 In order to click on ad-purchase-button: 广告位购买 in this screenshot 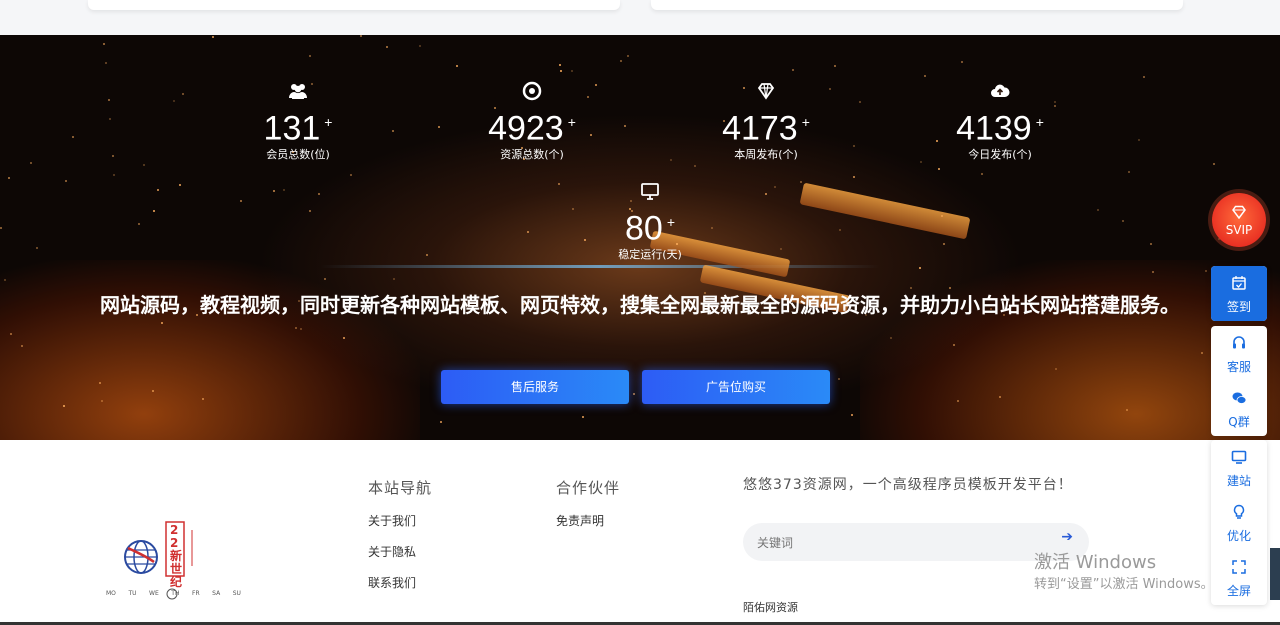, I will do `click(736, 387)`.